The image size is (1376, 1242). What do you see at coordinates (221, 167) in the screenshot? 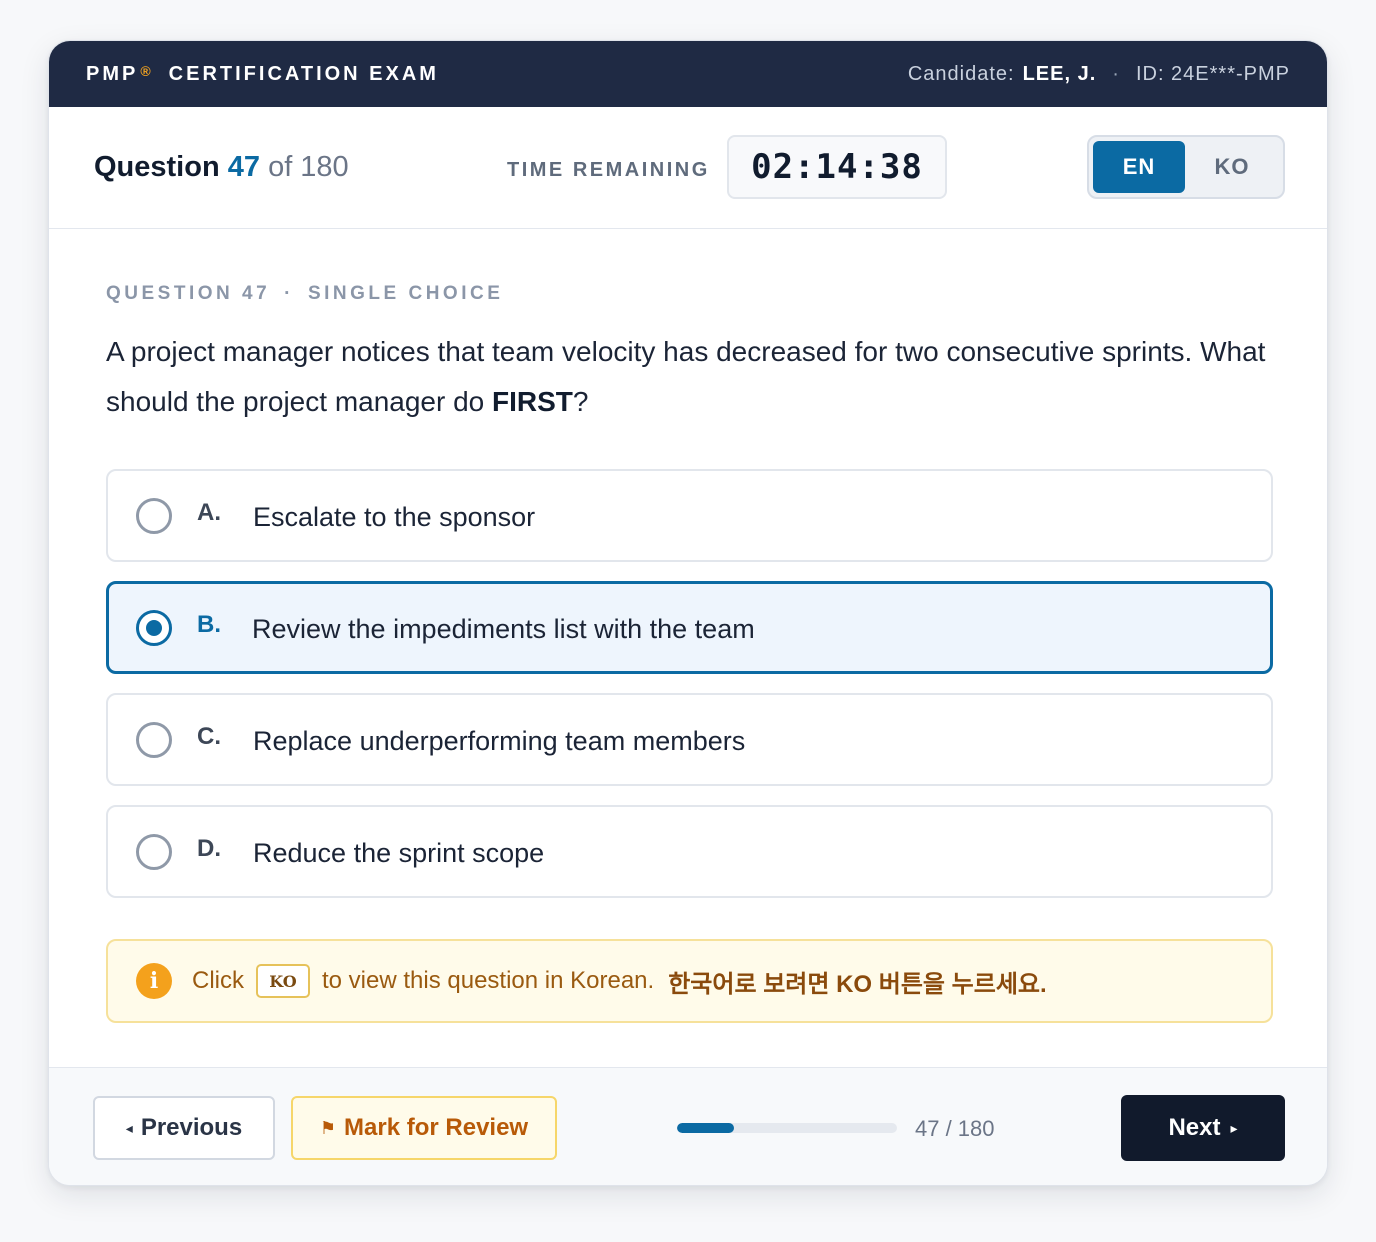
I see `question-counter: Question 47 of 180` at bounding box center [221, 167].